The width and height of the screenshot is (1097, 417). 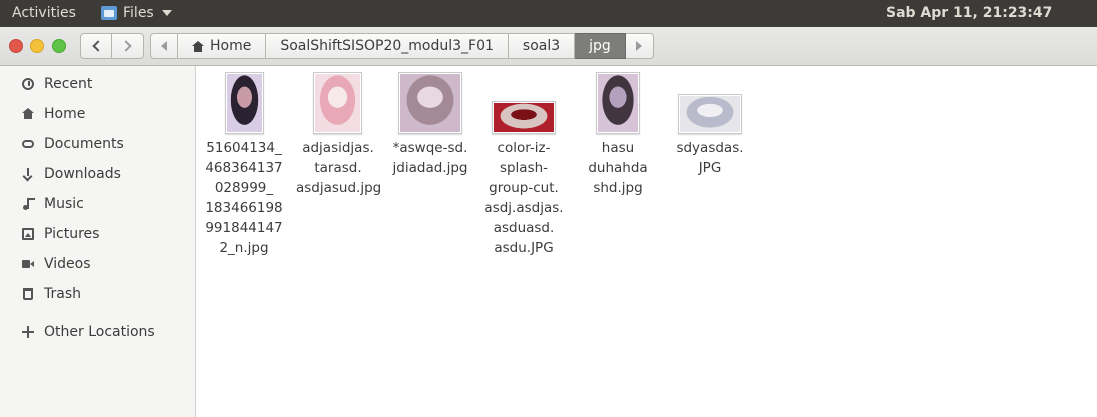 I want to click on sidebar-item-recent: Recent, so click(x=97, y=84).